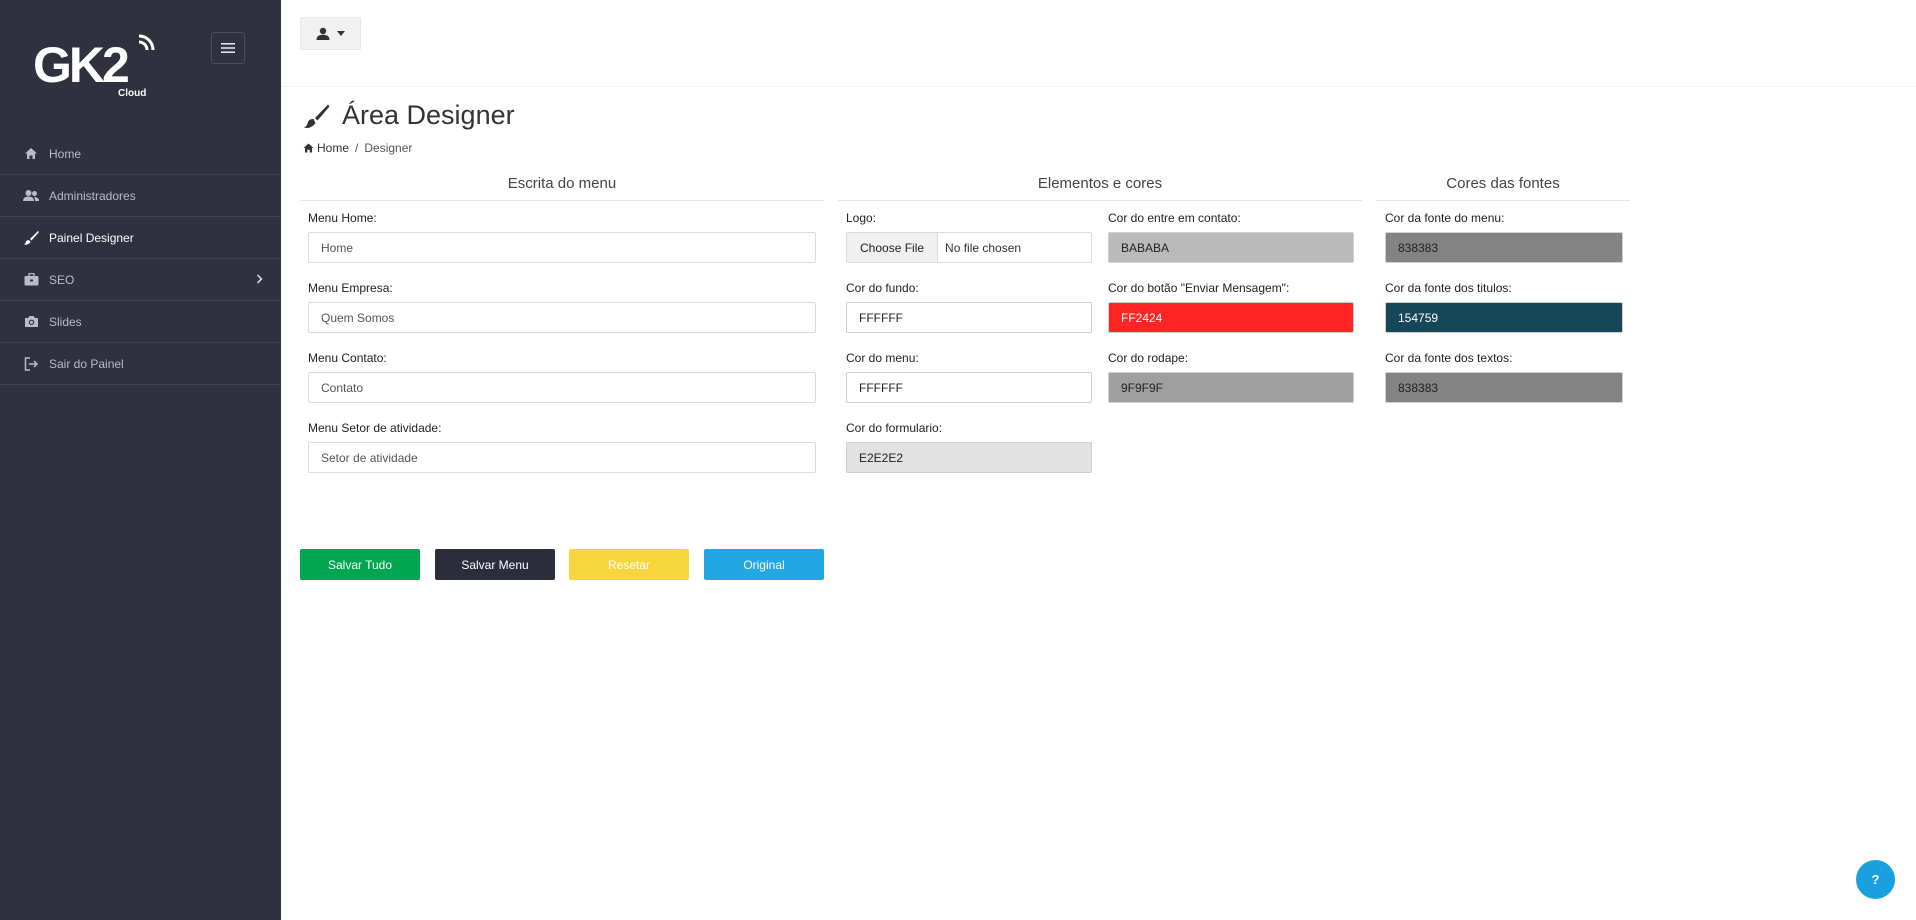 This screenshot has height=920, width=1916. I want to click on briefcase-icon, so click(31, 280).